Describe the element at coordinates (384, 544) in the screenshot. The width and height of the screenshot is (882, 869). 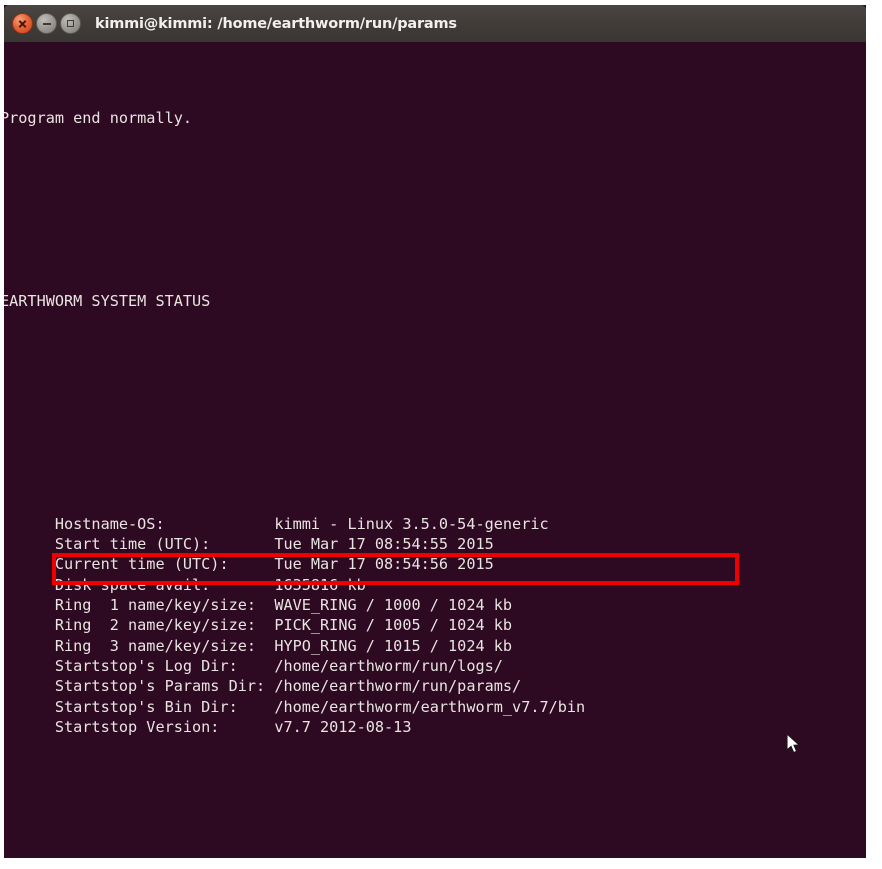
I see `info-value: Tue Mar 17 08:54:55 2015` at that location.